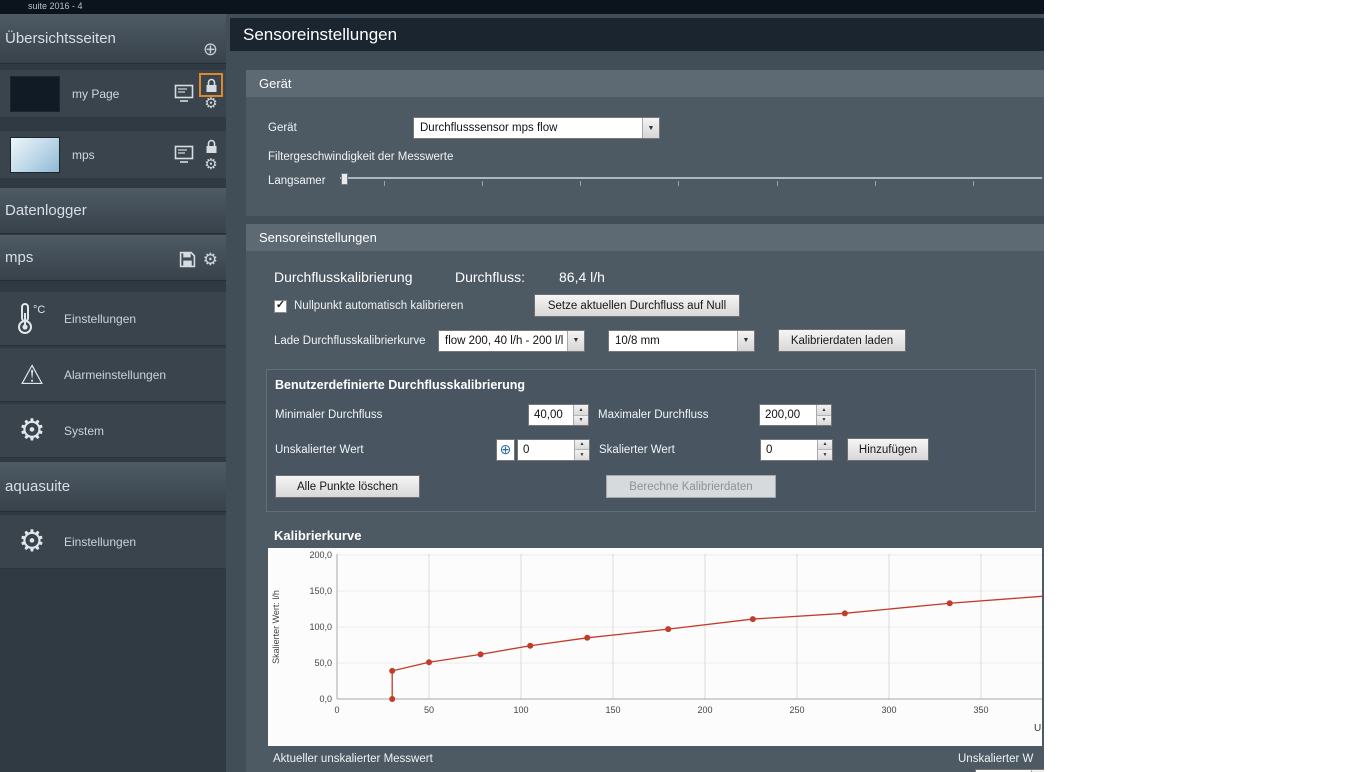 This screenshot has width=1359, height=772. I want to click on load-calibration-data-button: Kalibrierdaten laden, so click(842, 340).